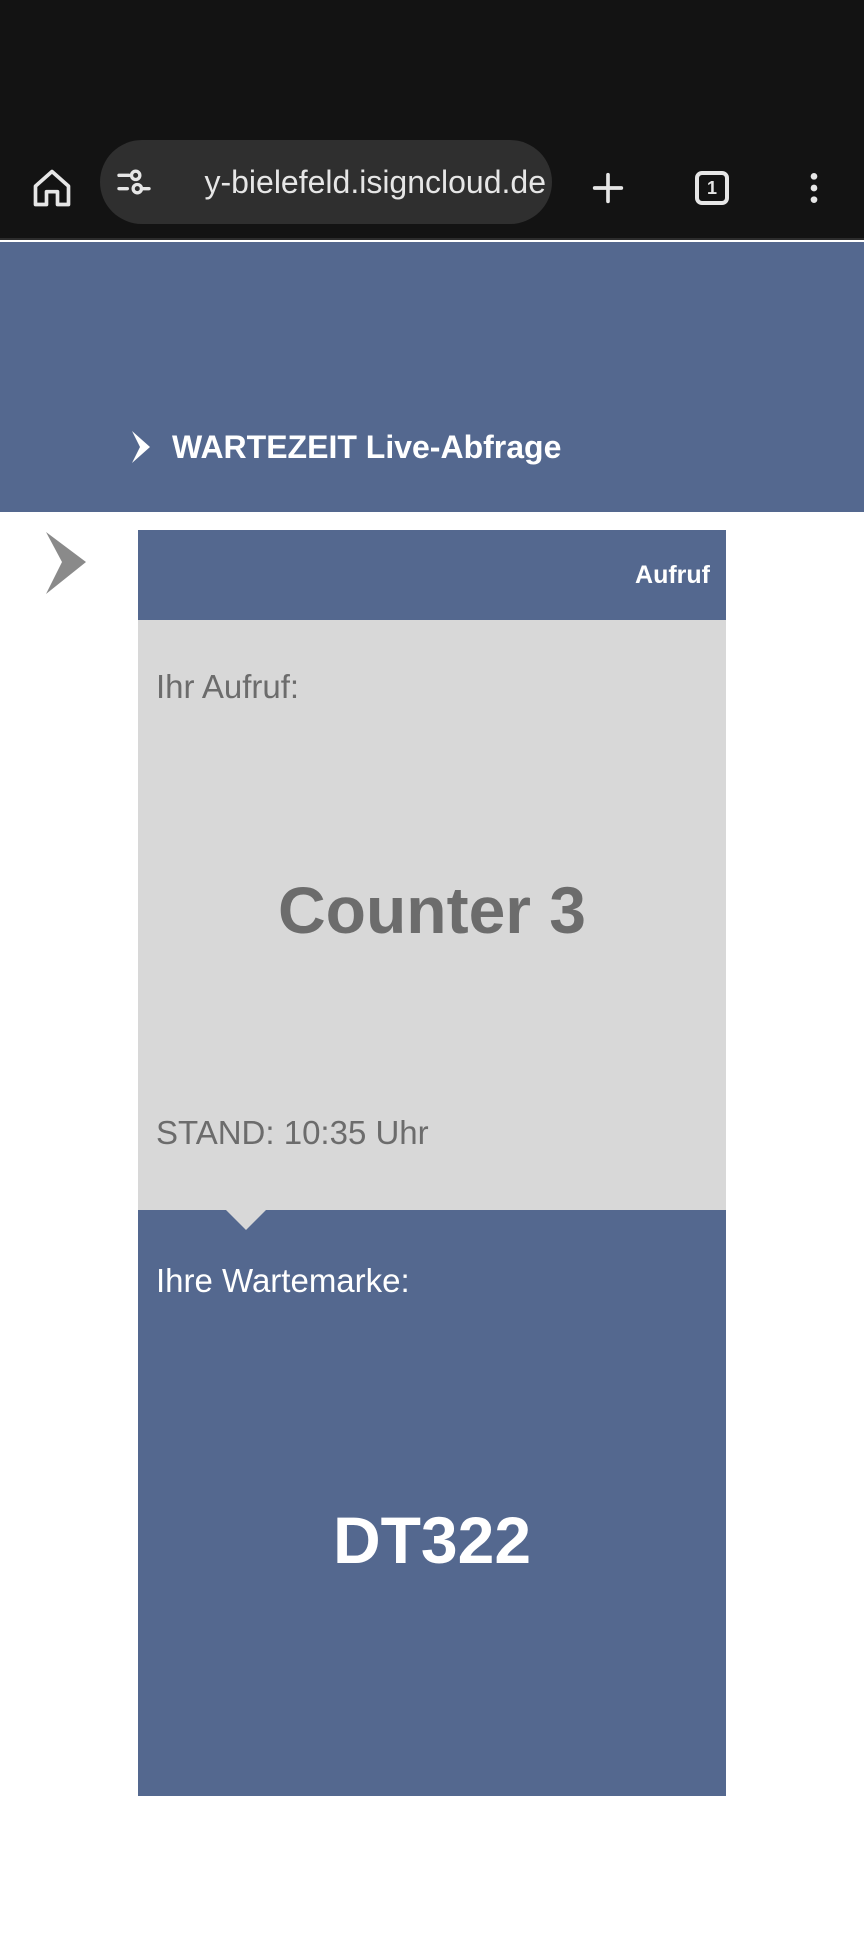  I want to click on home-icon, so click(52, 188).